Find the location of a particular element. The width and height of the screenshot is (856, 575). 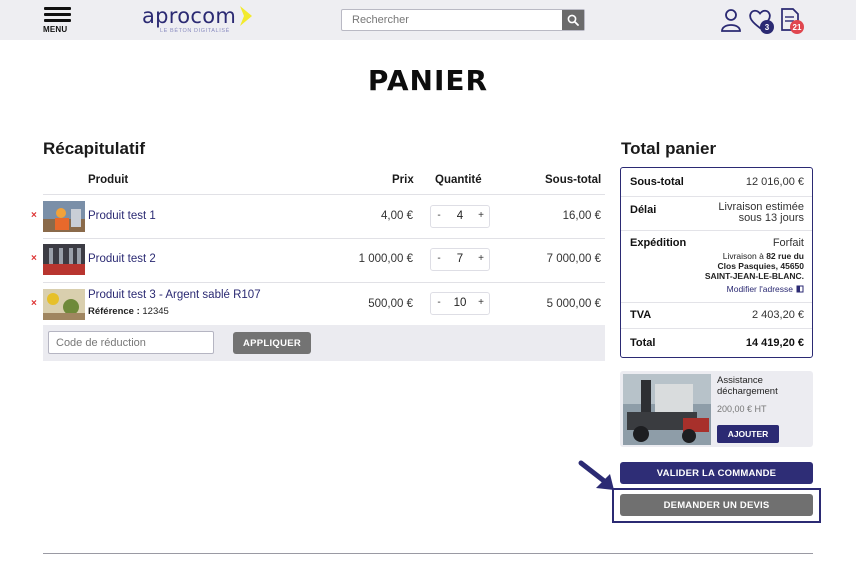

modify-address-link: Modifier l'adresse is located at coordinates (765, 289).